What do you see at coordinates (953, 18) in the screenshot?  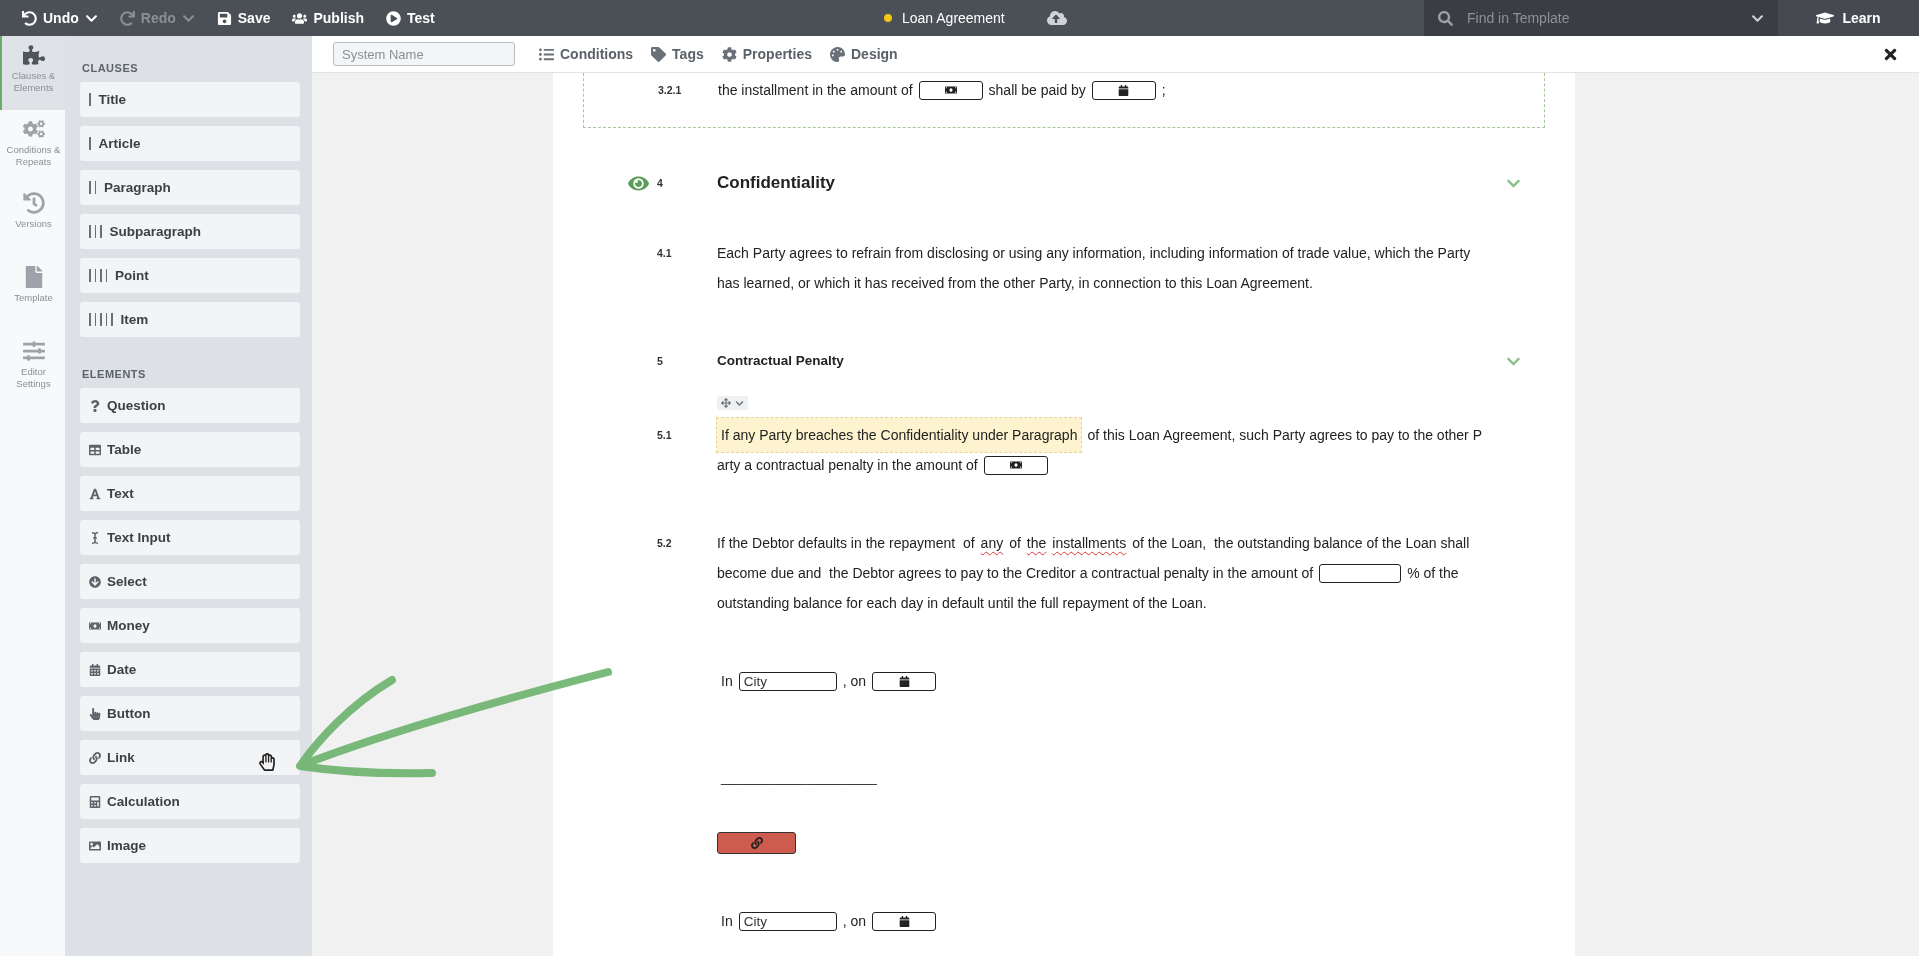 I see `document-title: Loan Agreement` at bounding box center [953, 18].